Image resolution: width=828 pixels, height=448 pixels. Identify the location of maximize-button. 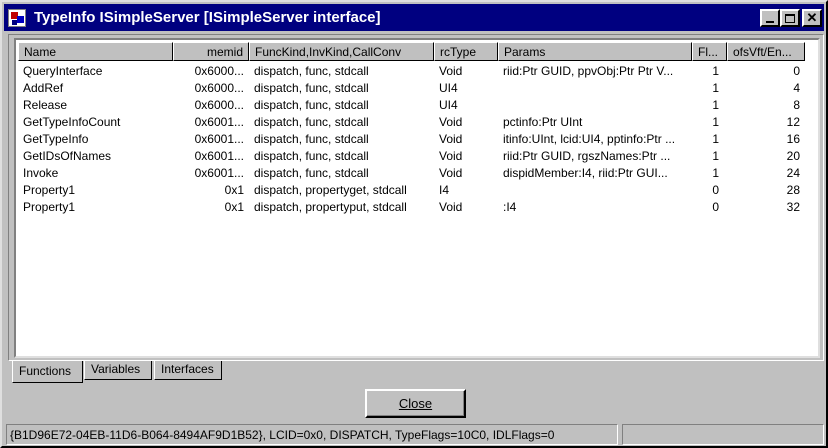
(790, 18).